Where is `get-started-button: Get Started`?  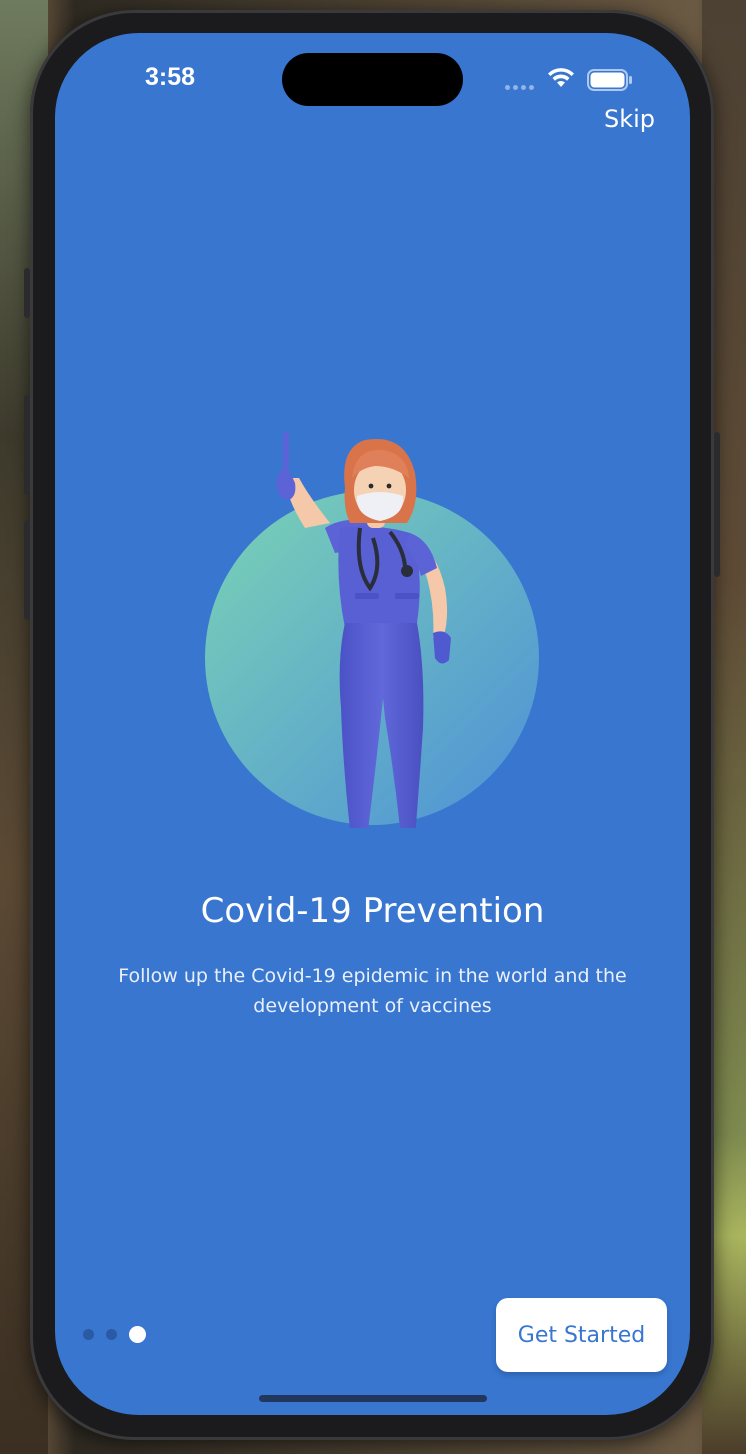 get-started-button: Get Started is located at coordinates (581, 1335).